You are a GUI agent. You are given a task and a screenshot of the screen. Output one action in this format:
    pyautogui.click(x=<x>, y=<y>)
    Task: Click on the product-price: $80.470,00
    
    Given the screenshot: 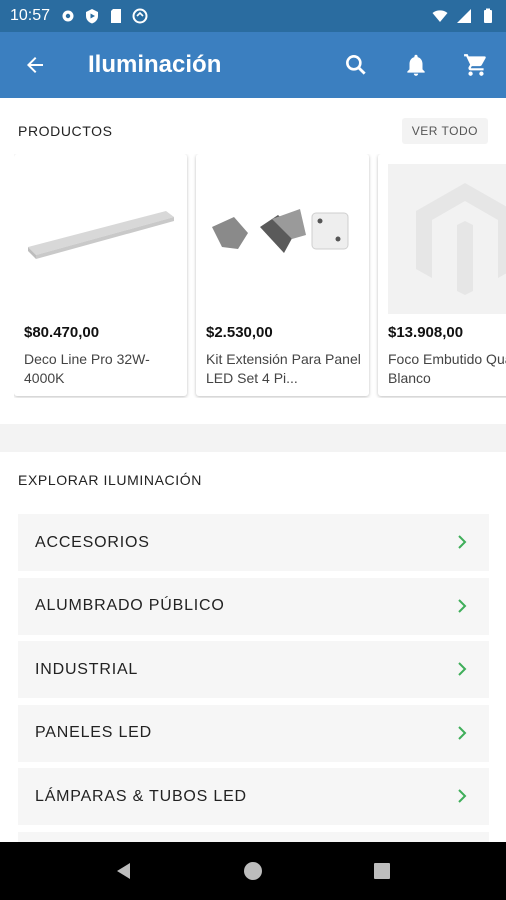 What is the action you would take?
    pyautogui.click(x=62, y=332)
    